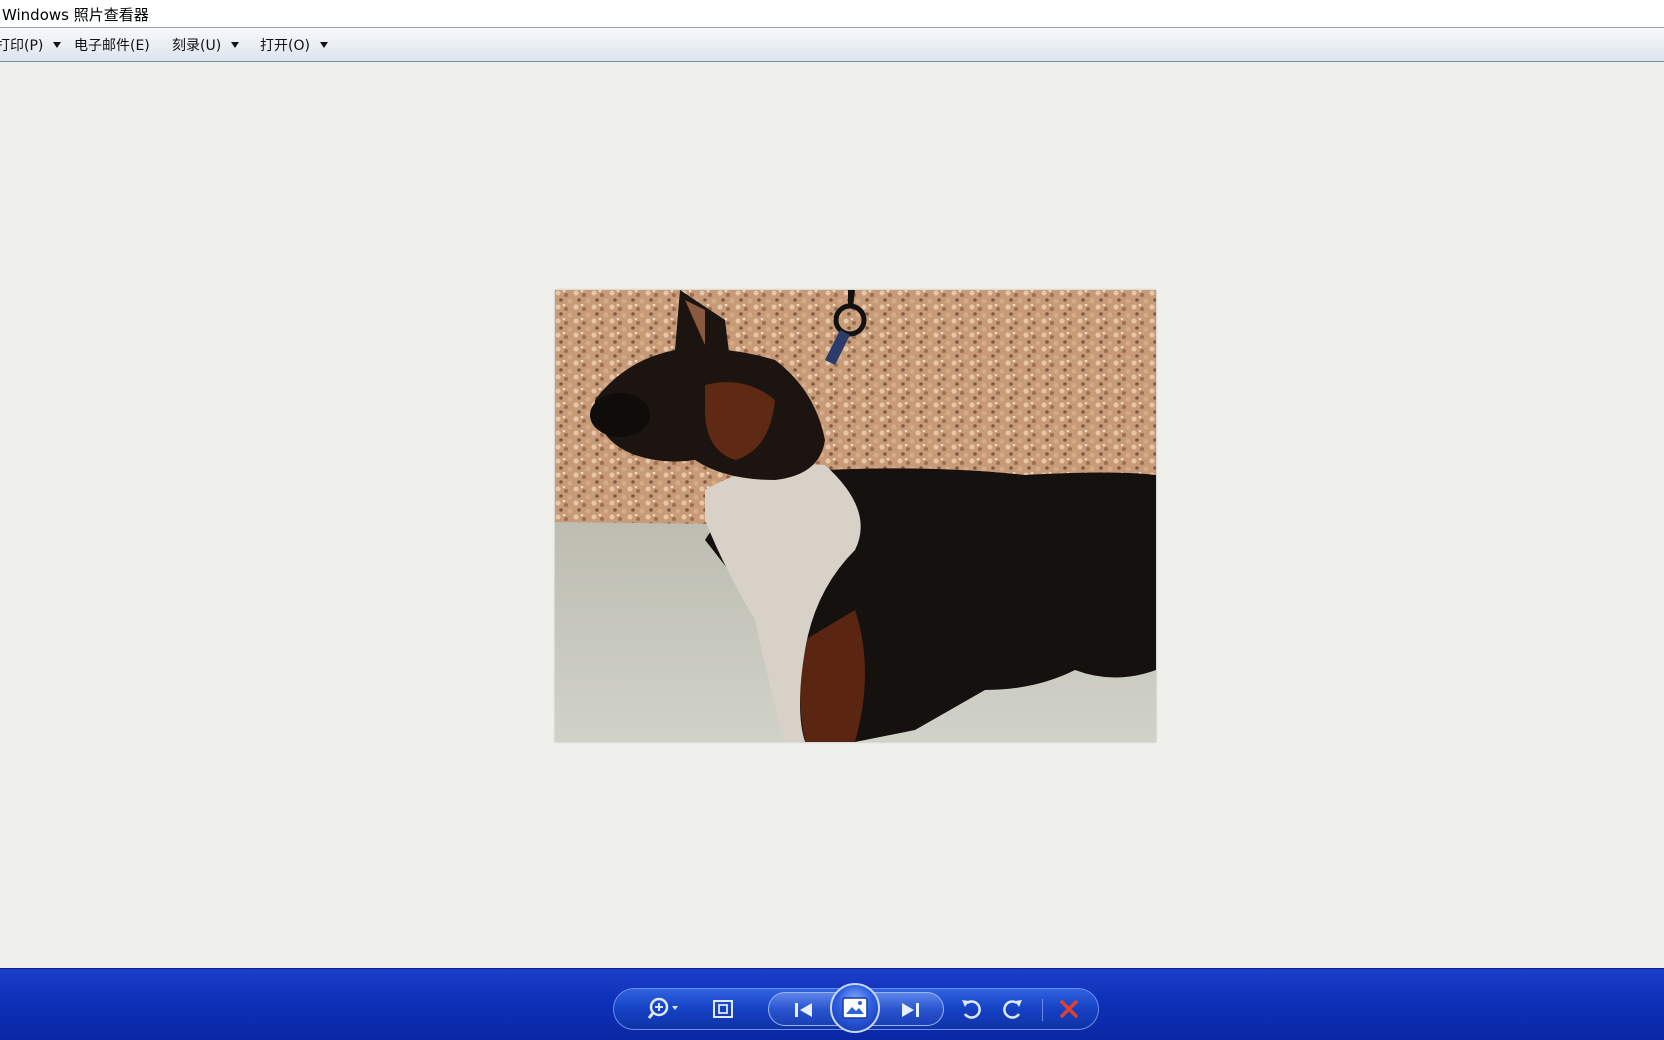 This screenshot has width=1664, height=1040. I want to click on next-icon, so click(910, 1010).